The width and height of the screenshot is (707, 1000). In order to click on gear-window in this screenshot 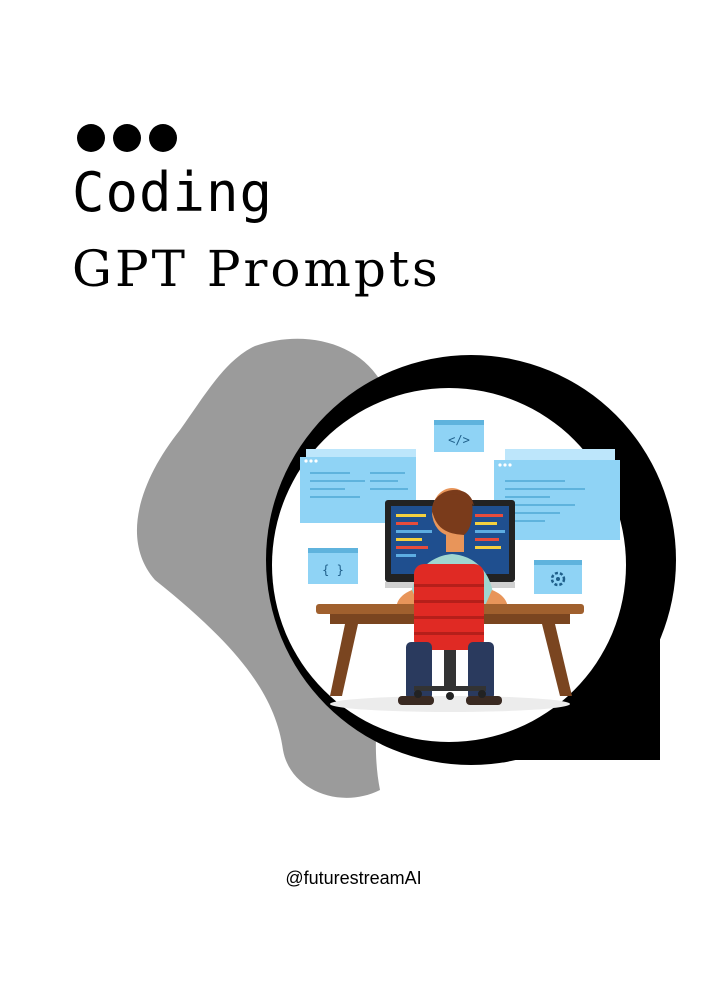, I will do `click(558, 577)`.